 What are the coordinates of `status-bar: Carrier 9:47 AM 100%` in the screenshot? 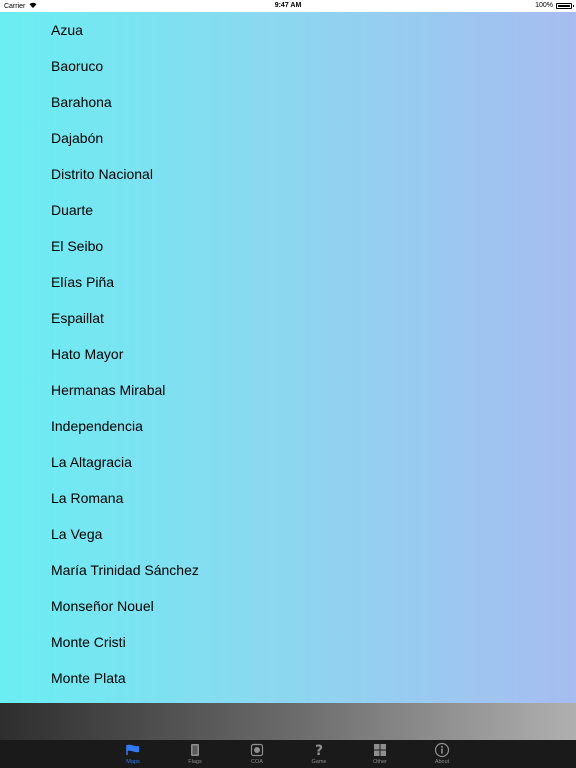 It's located at (288, 6).